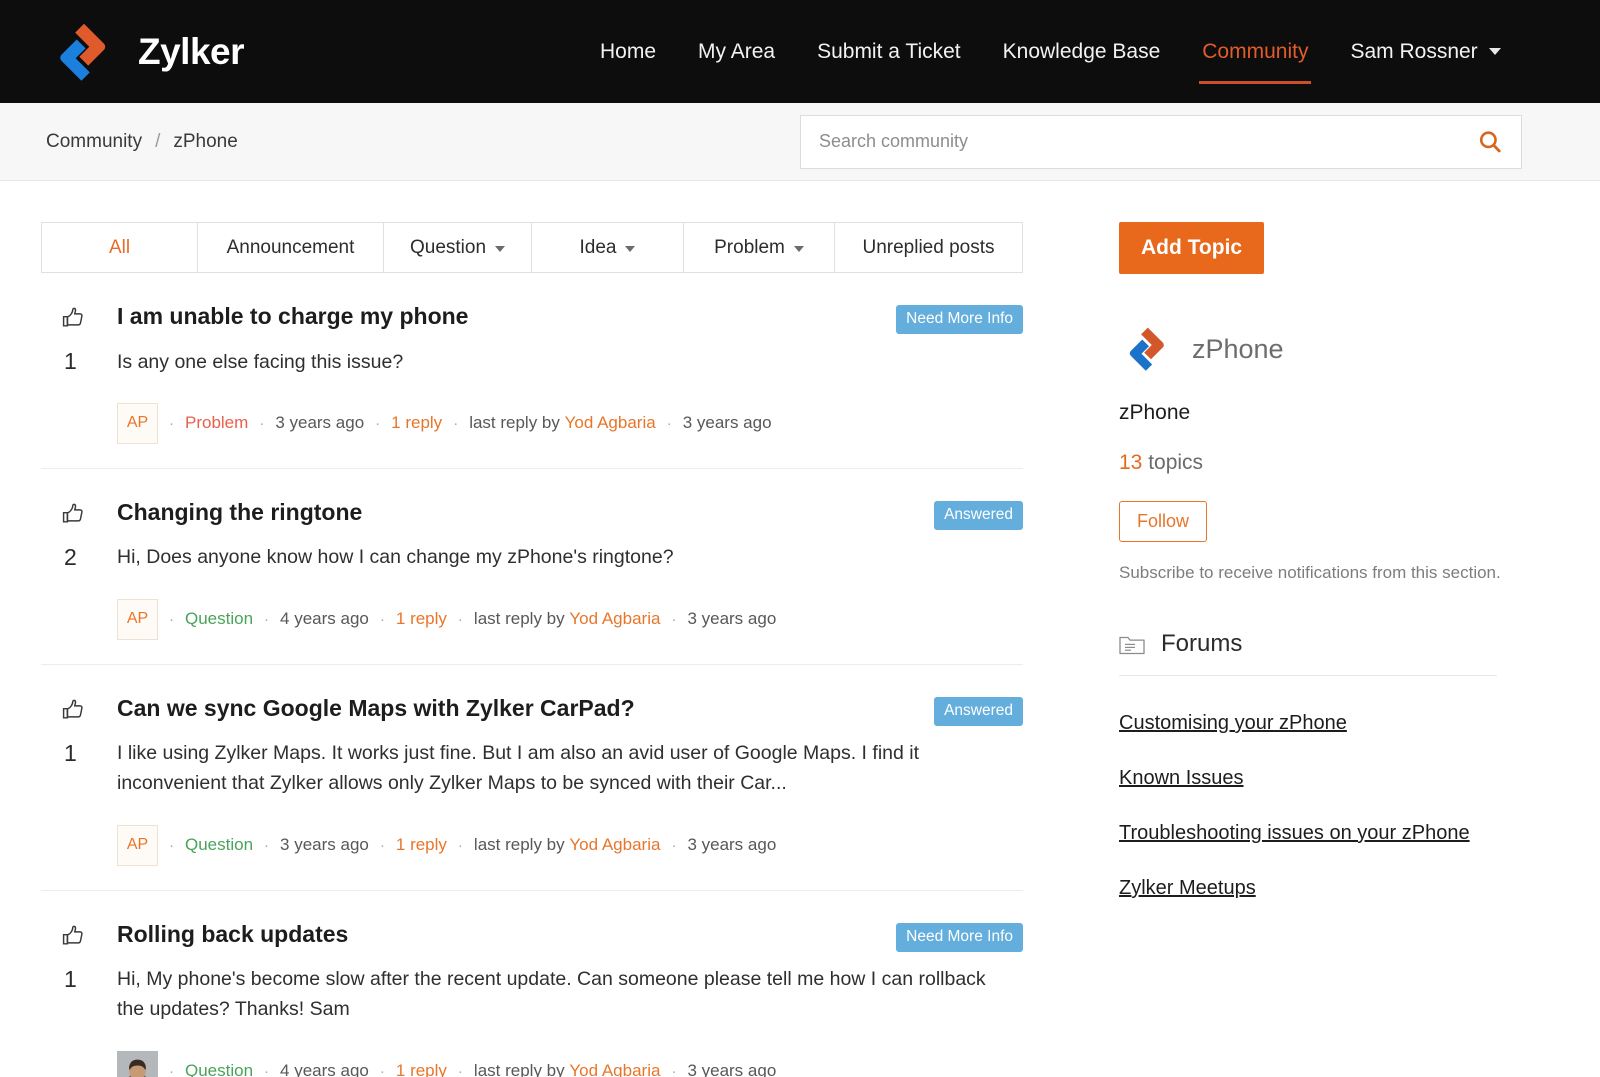 This screenshot has height=1077, width=1600. I want to click on tab-problem: Problem, so click(759, 247).